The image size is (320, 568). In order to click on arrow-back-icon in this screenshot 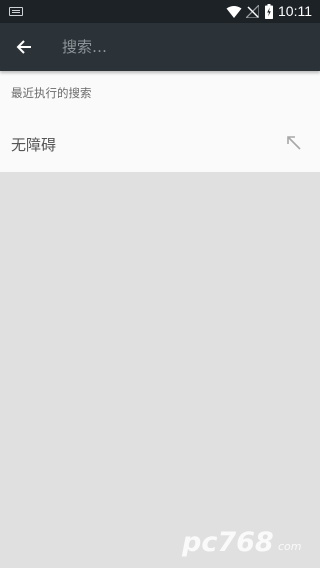, I will do `click(23, 47)`.